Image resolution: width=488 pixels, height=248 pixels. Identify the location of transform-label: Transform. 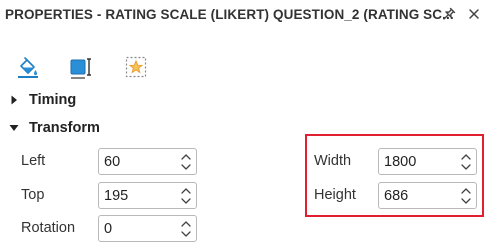
(64, 128).